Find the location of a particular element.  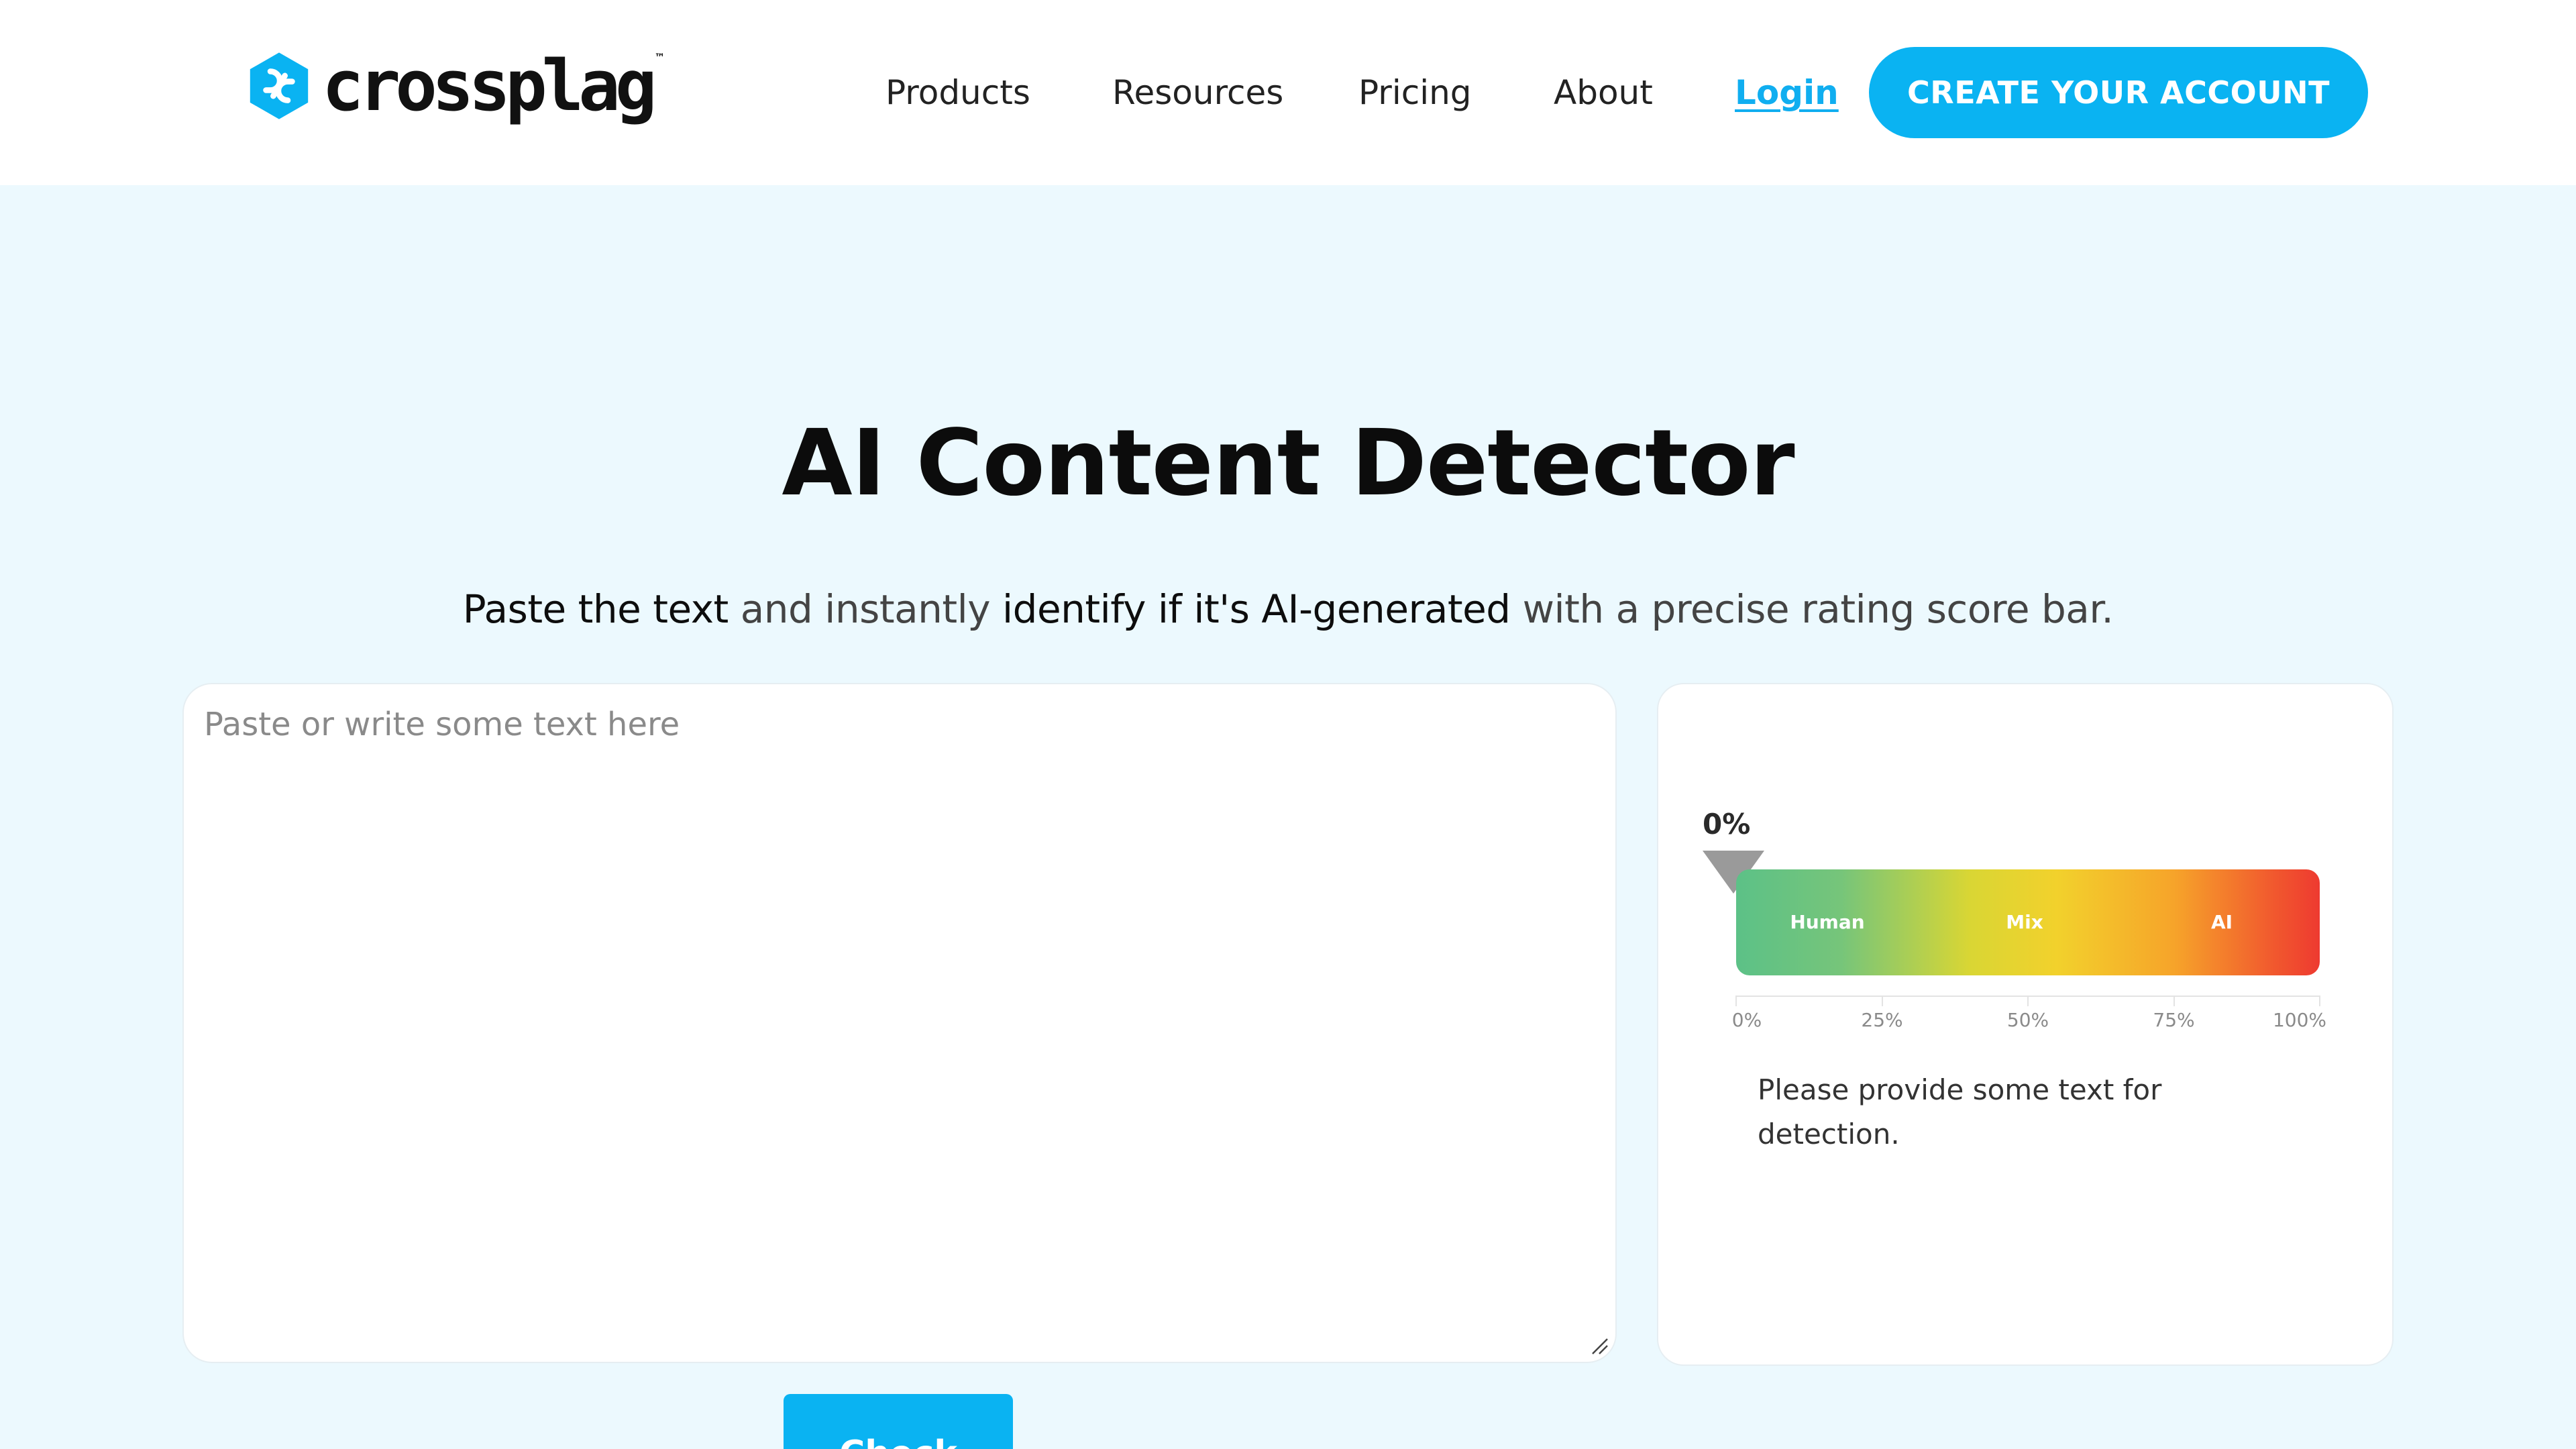

scale-tick-label: 75% is located at coordinates (2174, 1020).